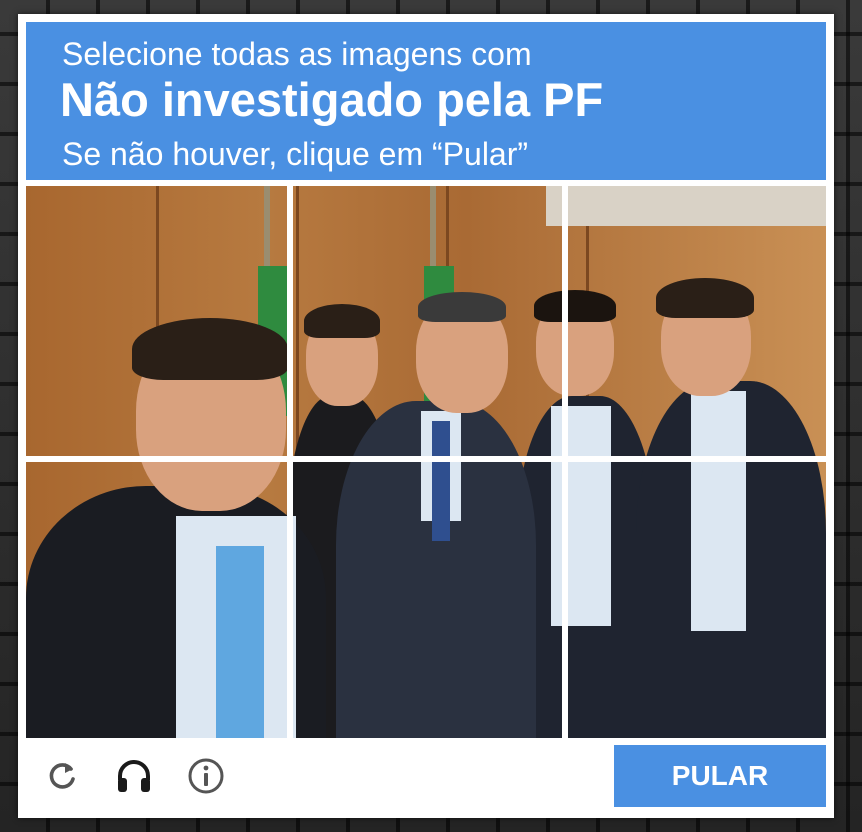 The image size is (862, 832). I want to click on skip-button: PULAR, so click(720, 776).